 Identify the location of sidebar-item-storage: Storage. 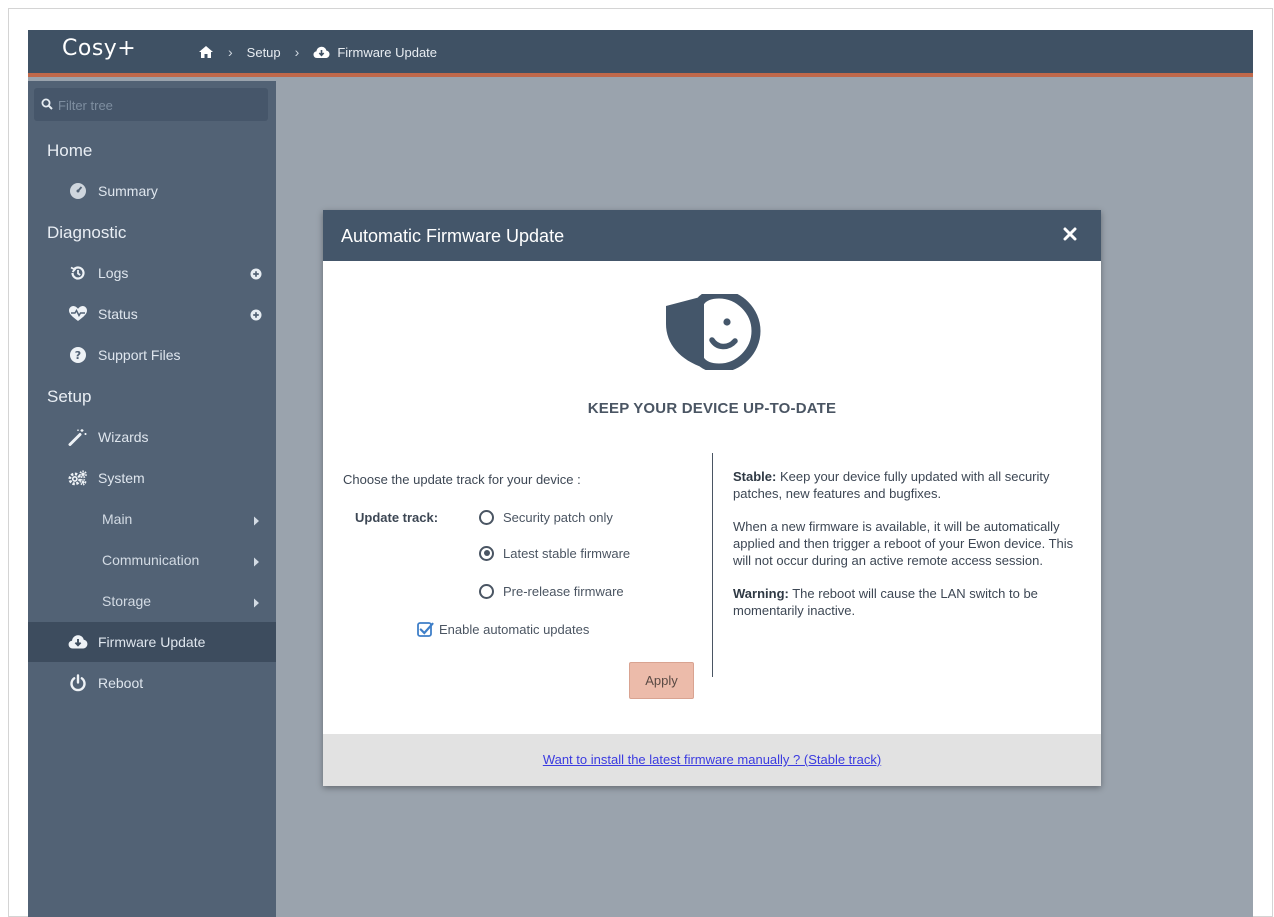
(152, 601).